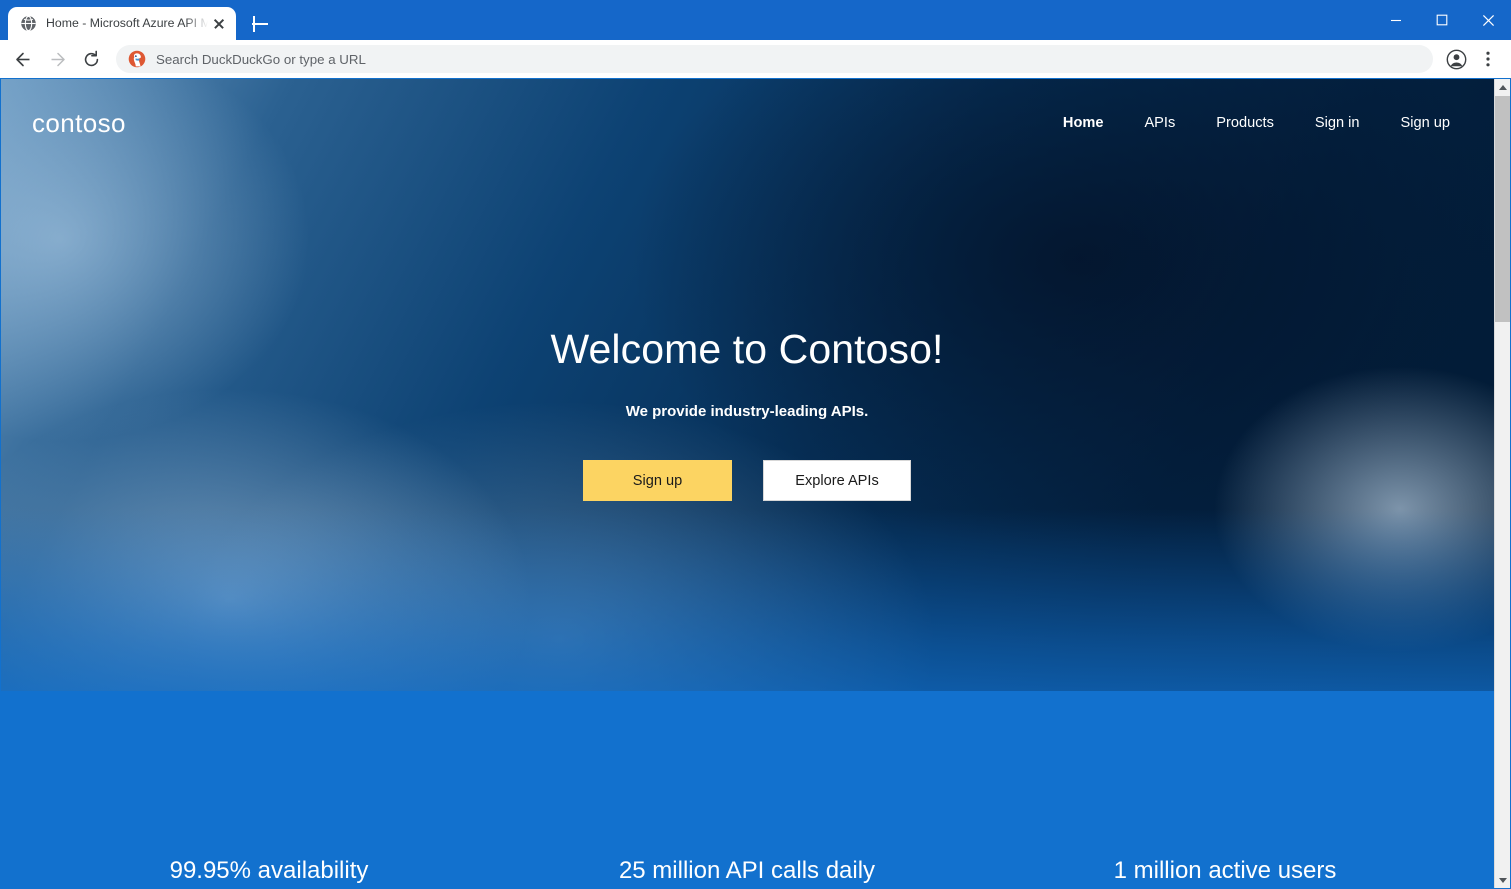 The width and height of the screenshot is (1511, 889). I want to click on scroll-up-arrow-icon, so click(1503, 87).